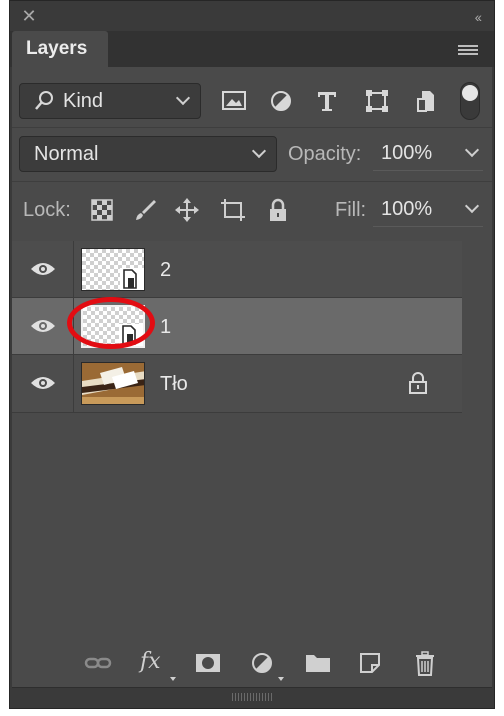 The width and height of the screenshot is (504, 716). I want to click on opacity-value: 100%, so click(407, 153).